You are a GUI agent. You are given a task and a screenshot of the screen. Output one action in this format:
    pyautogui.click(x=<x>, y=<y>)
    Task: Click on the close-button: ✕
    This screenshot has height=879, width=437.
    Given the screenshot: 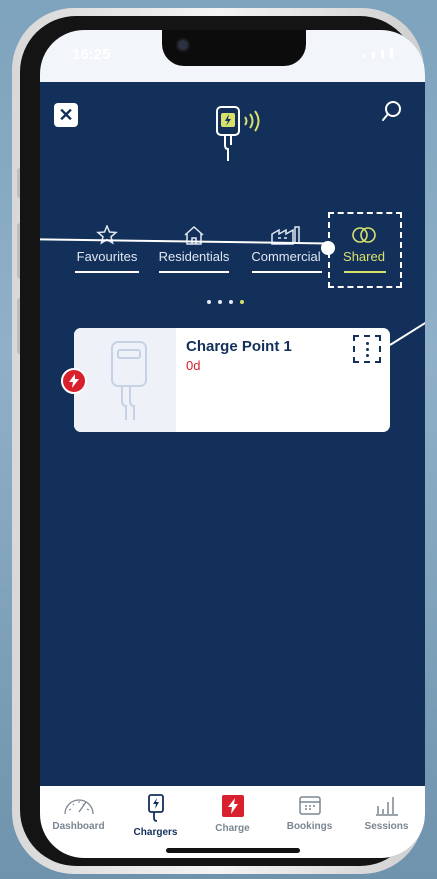 What is the action you would take?
    pyautogui.click(x=66, y=115)
    